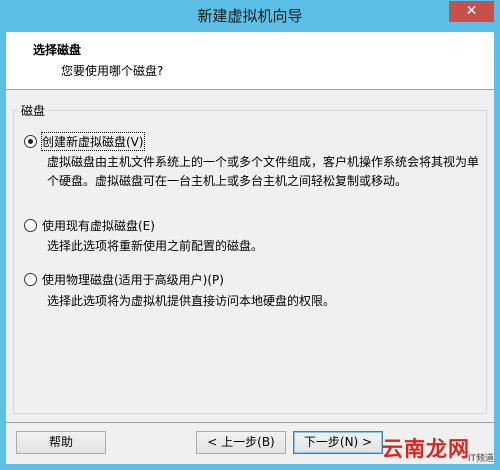  I want to click on page-title: 选择磁盘, so click(57, 50).